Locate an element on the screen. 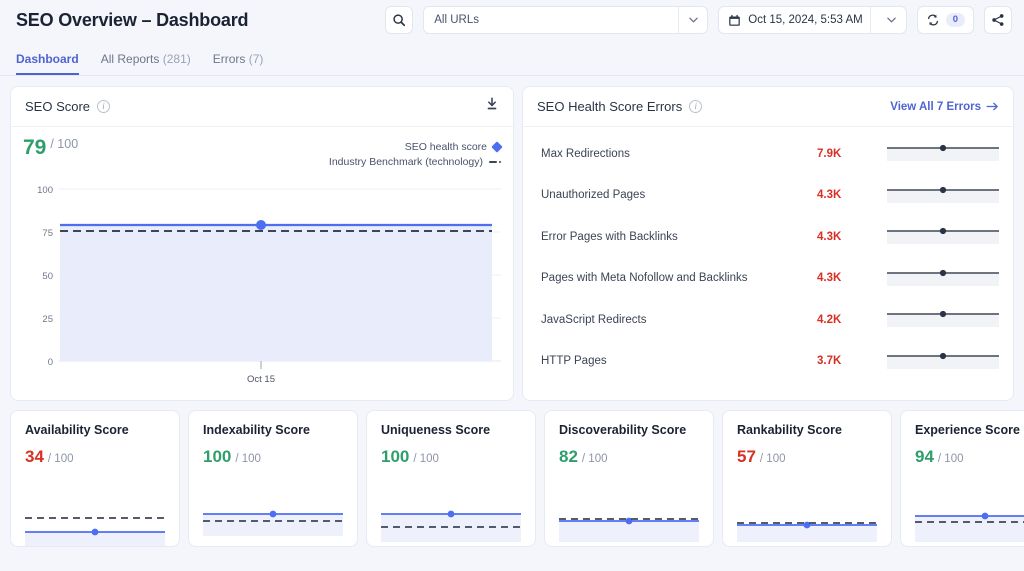  score-card-title: Uniqueness Score is located at coordinates (436, 430).